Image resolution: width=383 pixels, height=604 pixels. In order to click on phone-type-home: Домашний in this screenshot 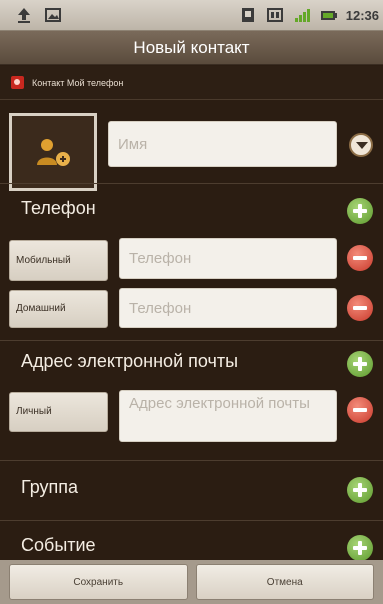, I will do `click(58, 309)`.